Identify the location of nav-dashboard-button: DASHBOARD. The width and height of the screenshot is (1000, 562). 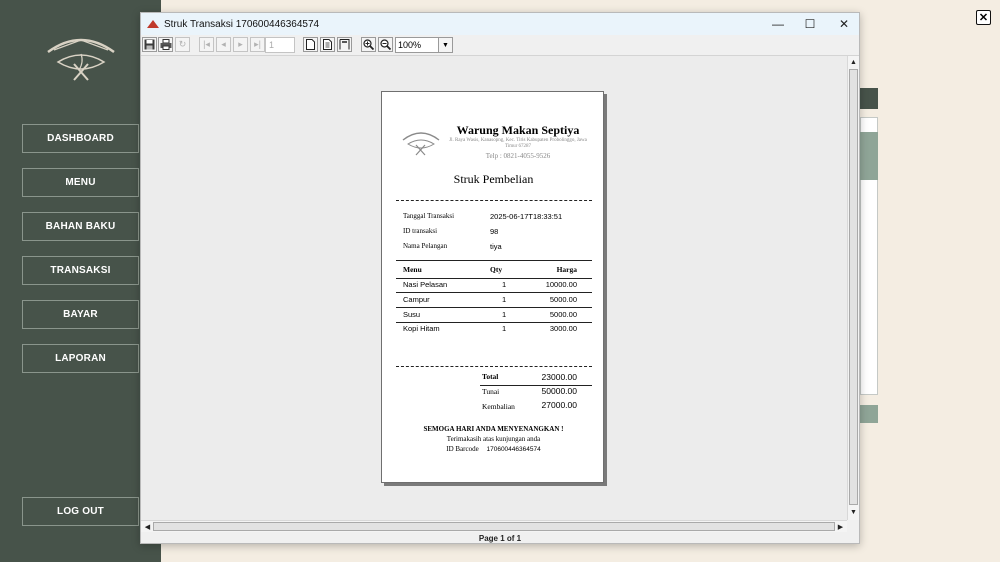
(80, 138).